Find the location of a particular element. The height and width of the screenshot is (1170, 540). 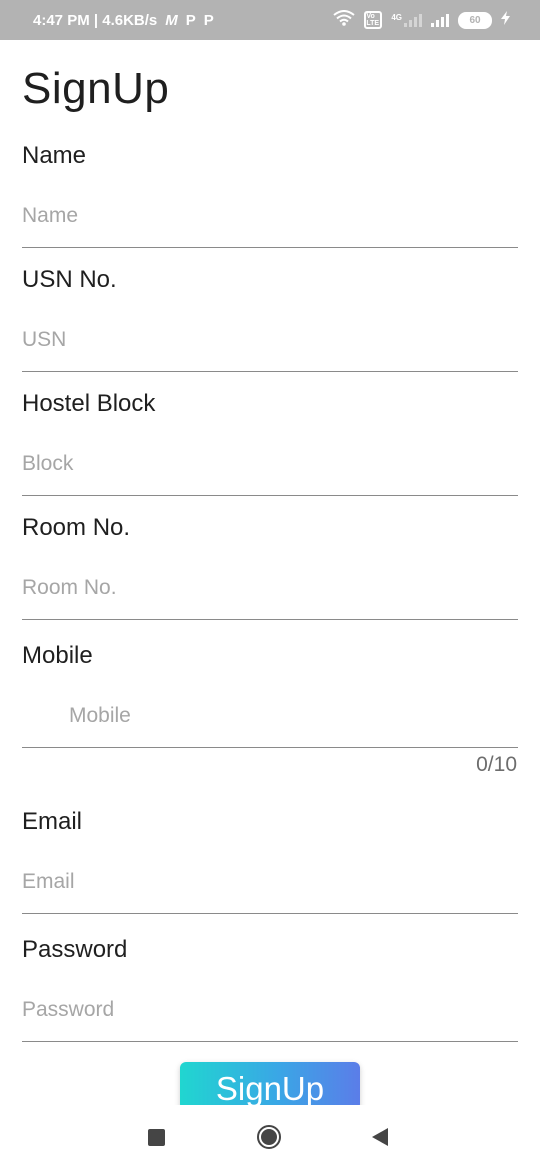

name-label: Name is located at coordinates (54, 155).